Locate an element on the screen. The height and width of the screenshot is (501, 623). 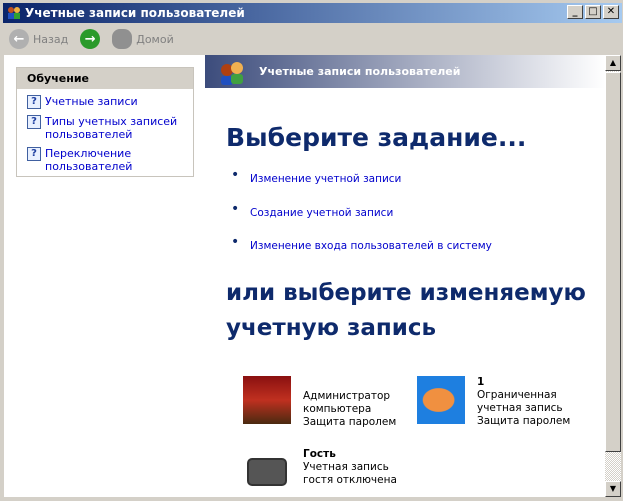
account-name: Гость is located at coordinates (319, 454).